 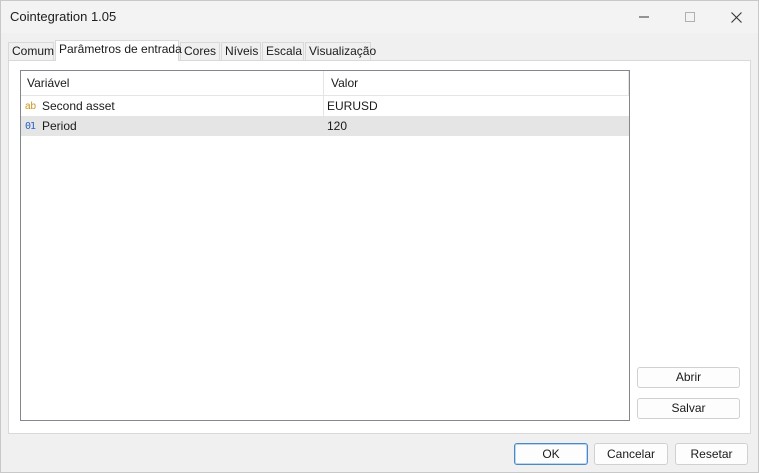 What do you see at coordinates (30, 126) in the screenshot?
I see `integer-type-icon: 01` at bounding box center [30, 126].